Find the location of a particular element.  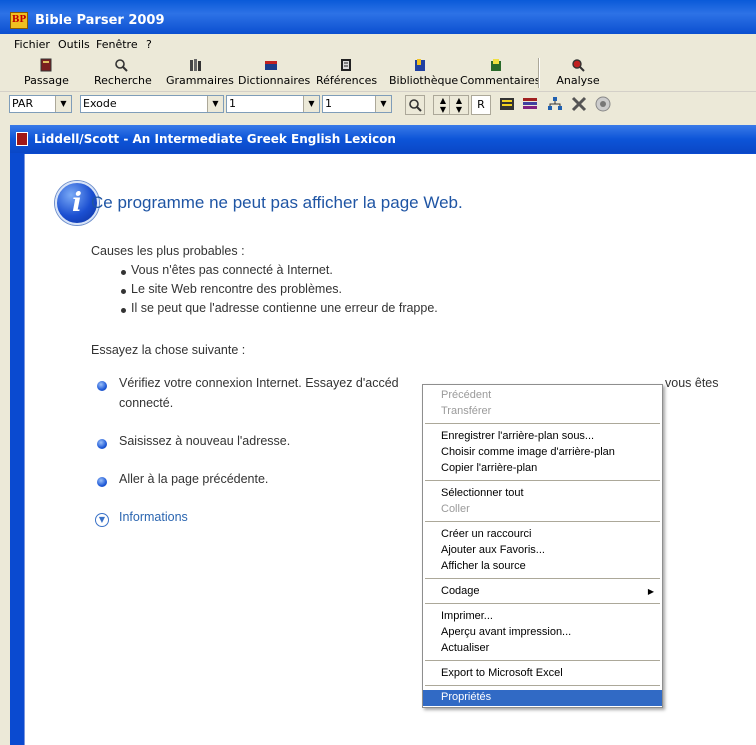

commentaires-button: Commentaires is located at coordinates (500, 73).